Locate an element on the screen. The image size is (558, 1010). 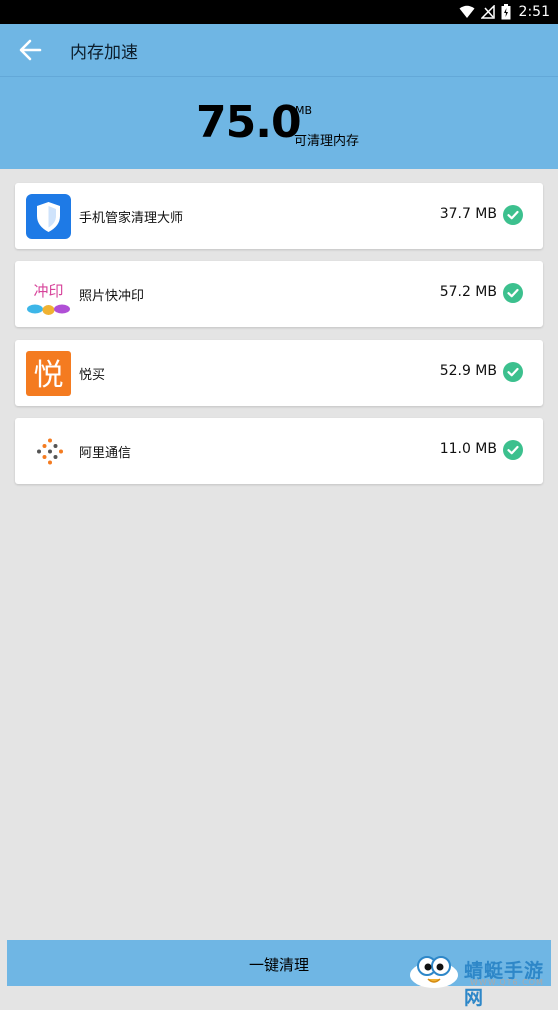
arrow-left-icon is located at coordinates (30, 50).